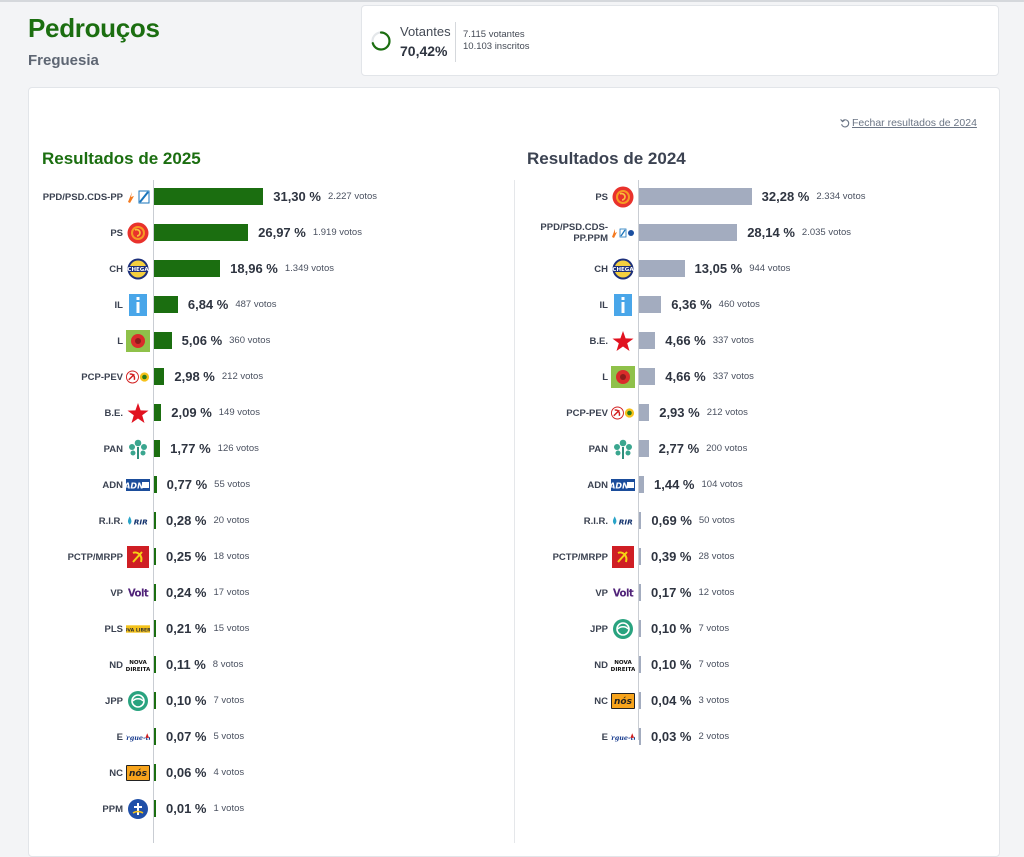 Image resolution: width=1024 pixels, height=857 pixels. I want to click on party-label: R.I.R., so click(595, 521).